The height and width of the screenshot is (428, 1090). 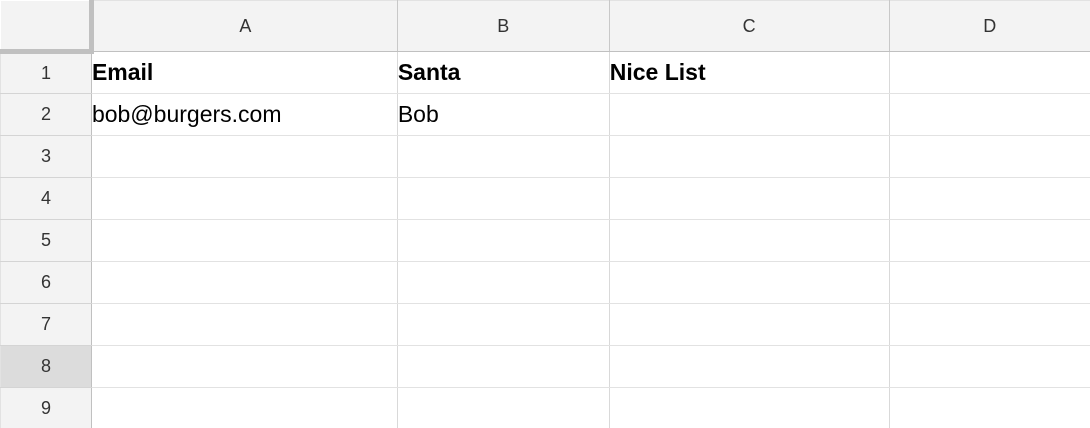 What do you see at coordinates (244, 114) in the screenshot?
I see `cell-a2: bob@burgers.com` at bounding box center [244, 114].